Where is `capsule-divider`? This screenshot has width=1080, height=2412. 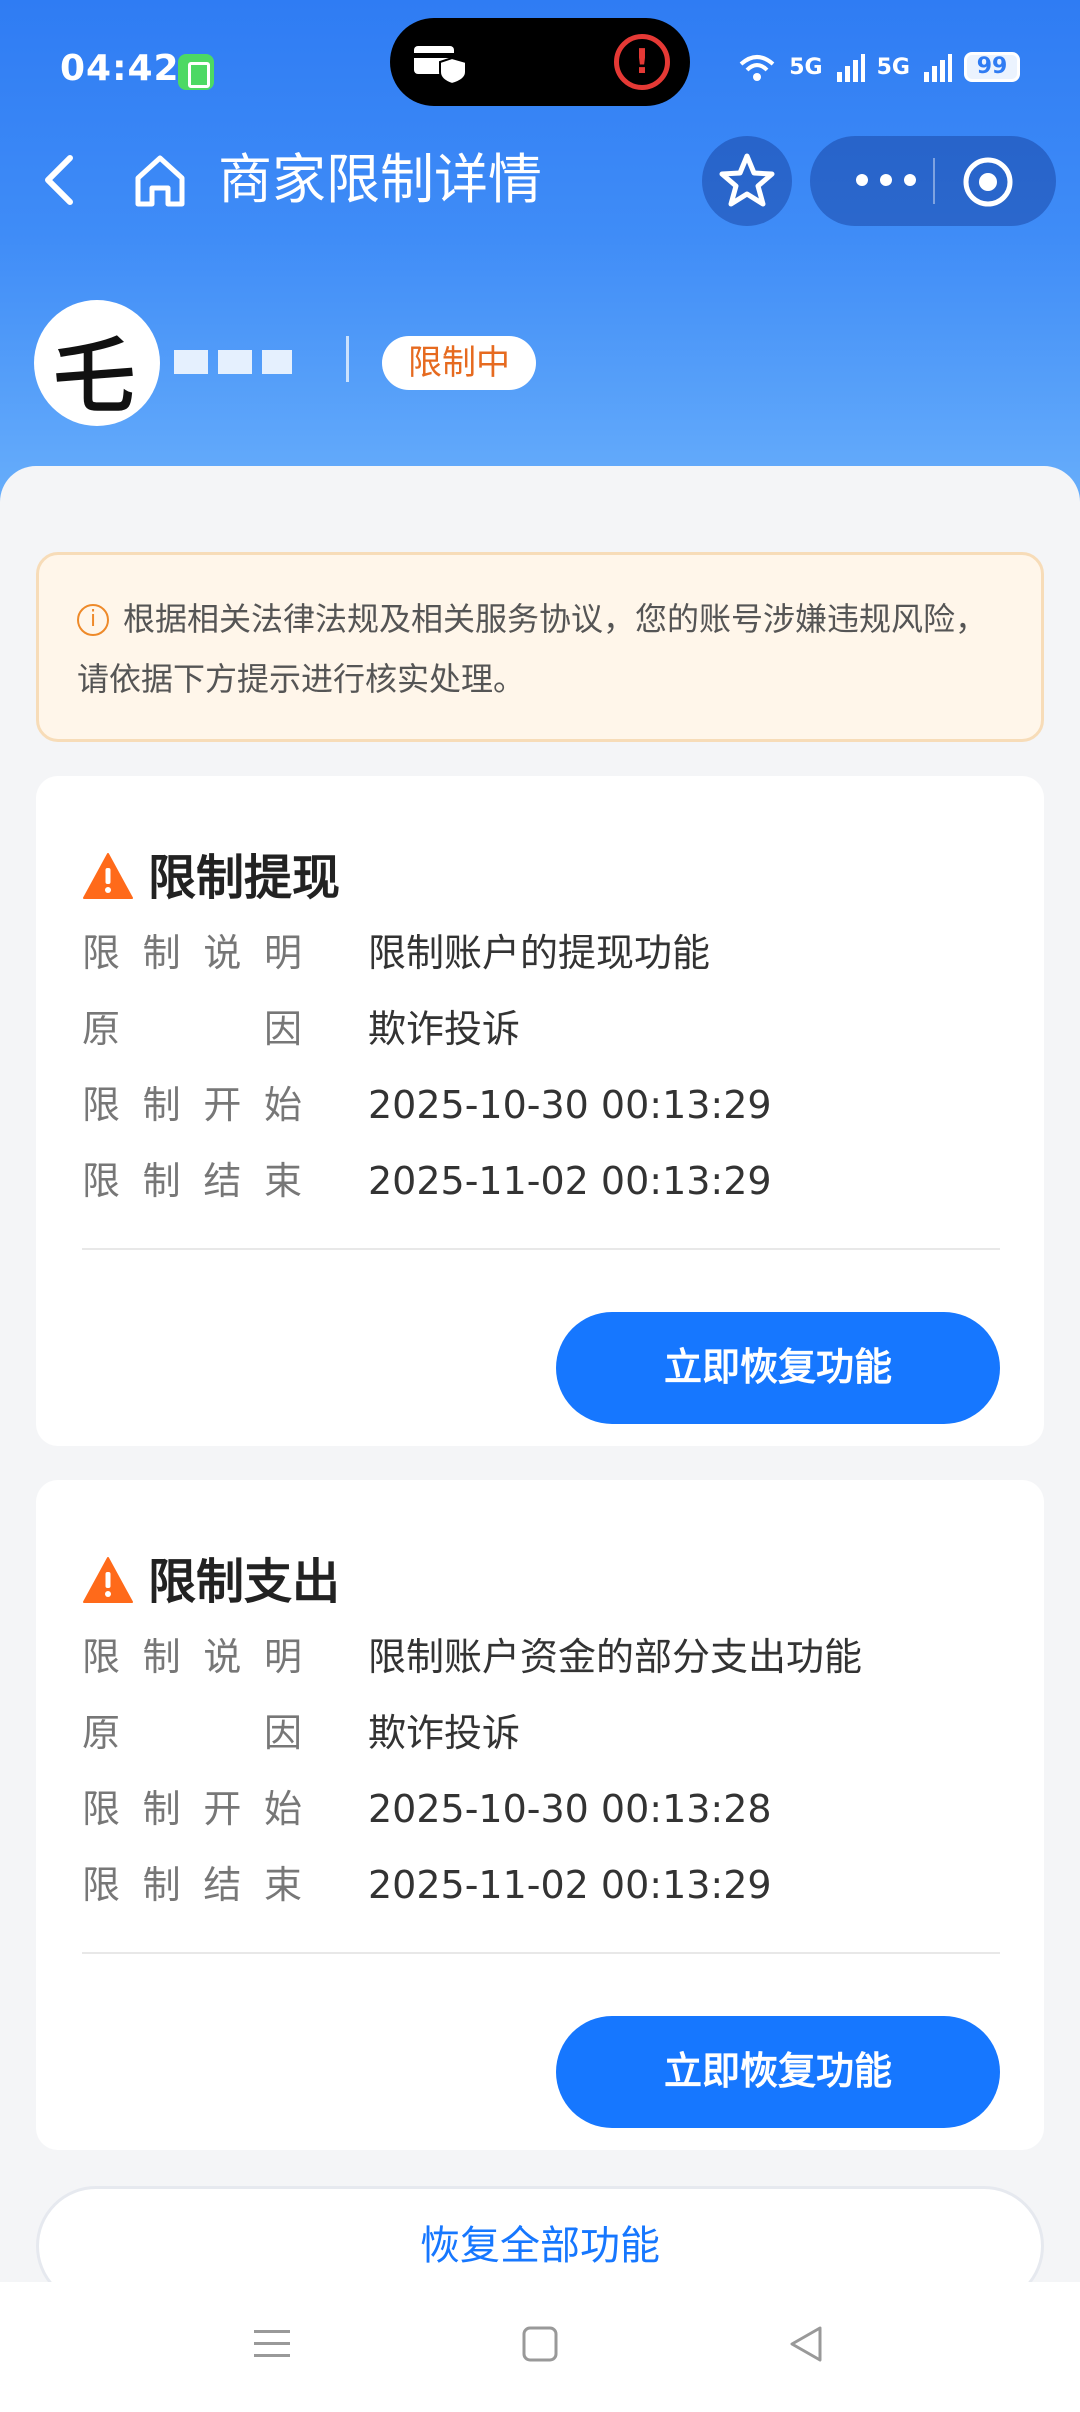
capsule-divider is located at coordinates (934, 181).